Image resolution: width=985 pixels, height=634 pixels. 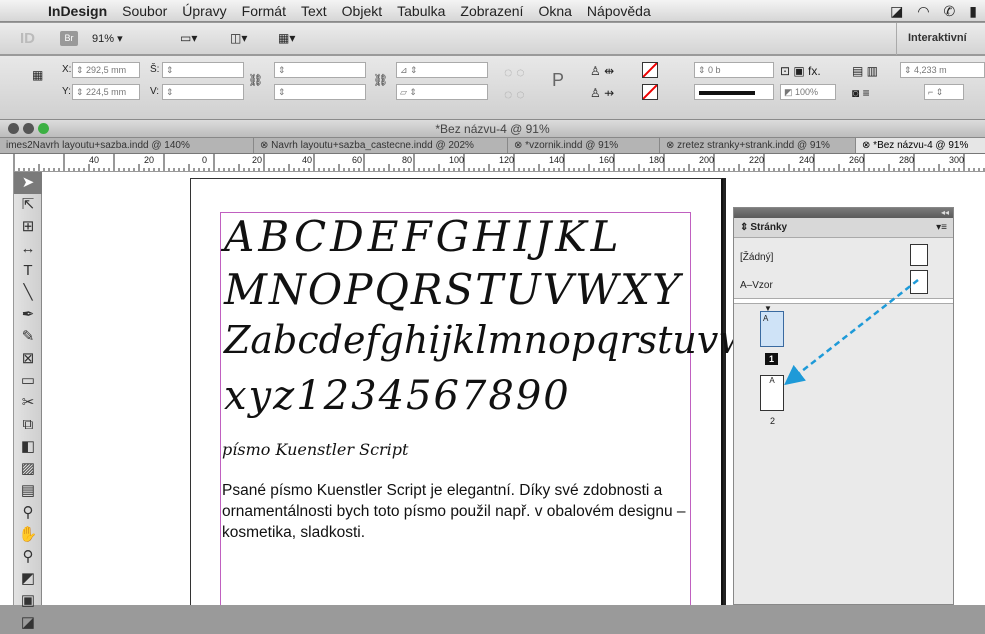 What do you see at coordinates (69, 38) in the screenshot?
I see `bridge-button: Br` at bounding box center [69, 38].